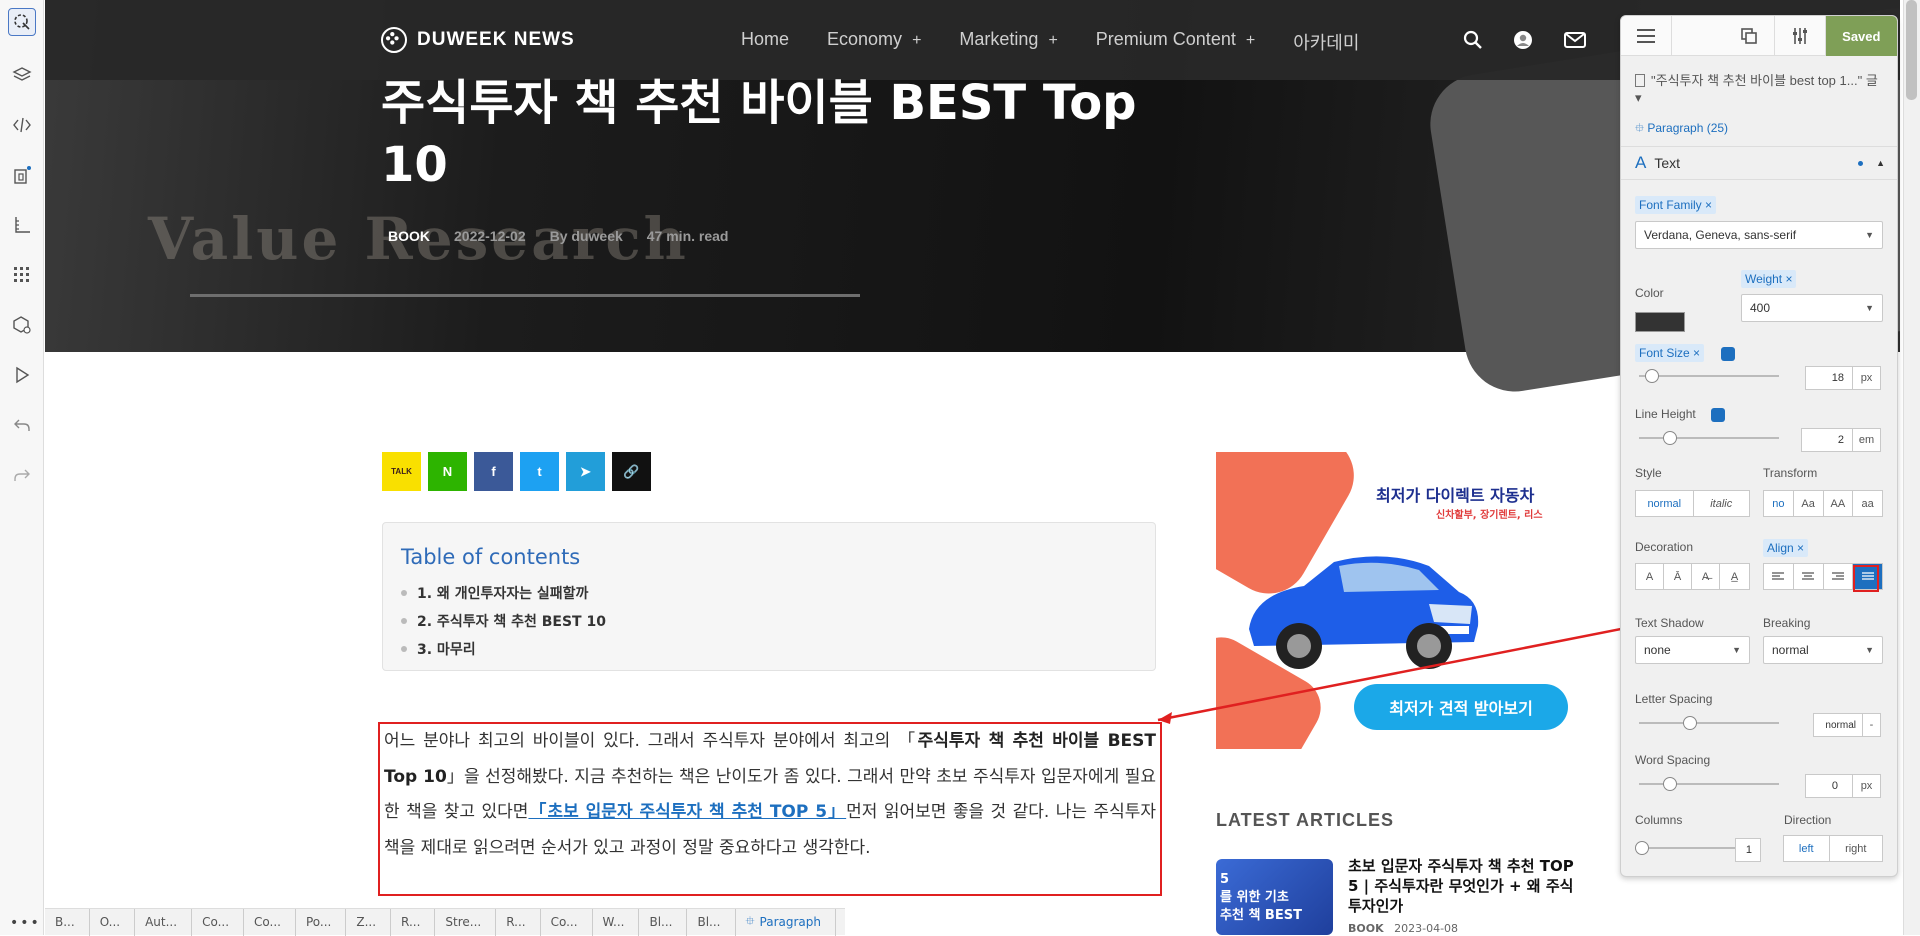 This screenshot has height=936, width=1920. Describe the element at coordinates (1838, 725) in the screenshot. I see `letter-spacing-input: normal` at that location.